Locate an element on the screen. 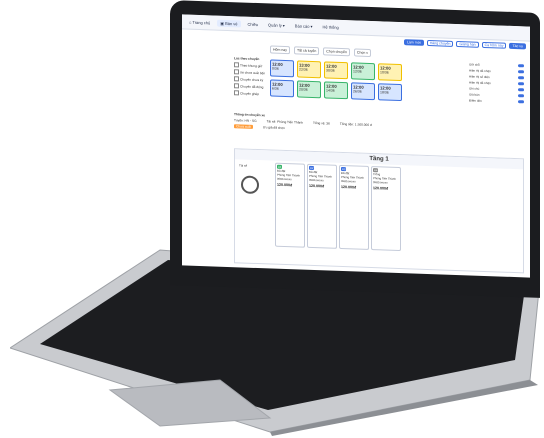  refresh-button: Làm mới is located at coordinates (414, 42).